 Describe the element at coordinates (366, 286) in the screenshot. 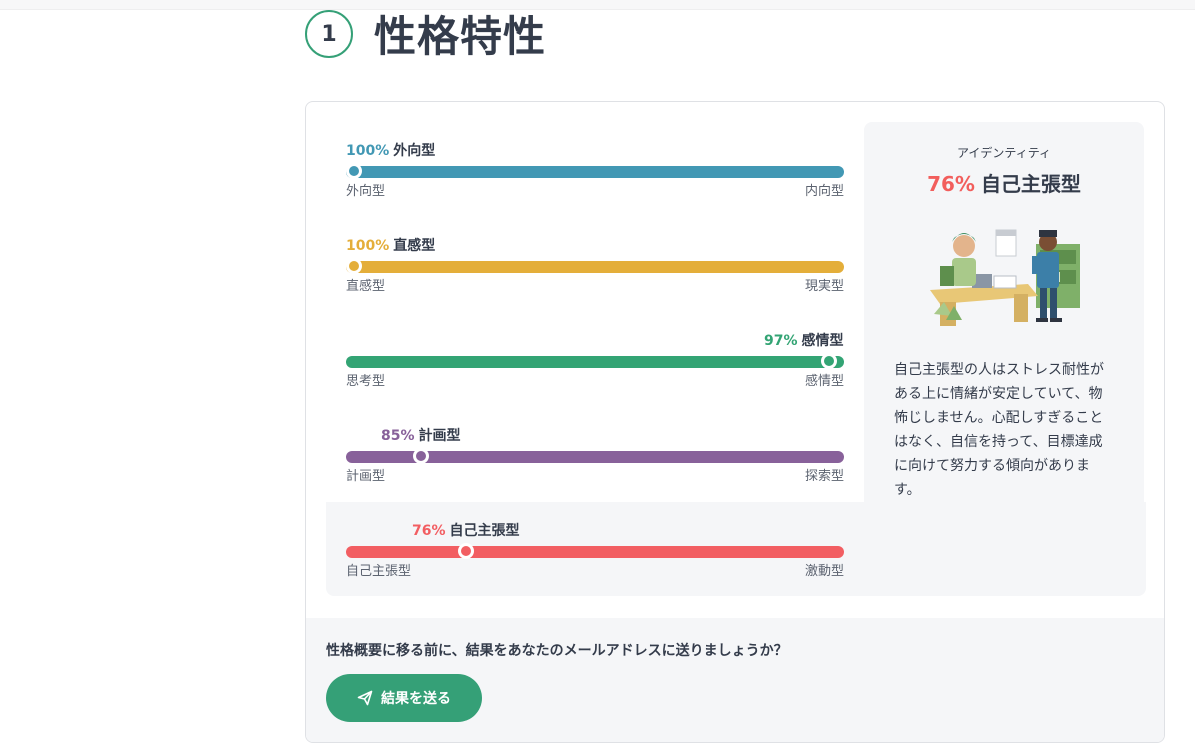

I see `trait-left-label: 直感型` at that location.